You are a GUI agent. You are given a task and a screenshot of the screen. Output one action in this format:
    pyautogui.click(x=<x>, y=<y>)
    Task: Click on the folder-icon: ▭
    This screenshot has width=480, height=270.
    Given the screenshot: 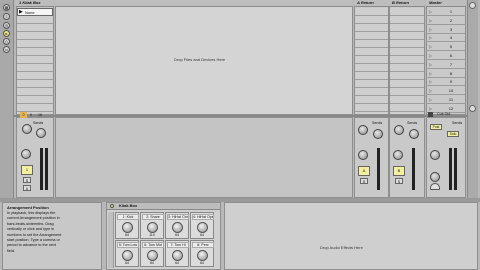 What is the action you would take?
    pyautogui.click(x=6, y=49)
    